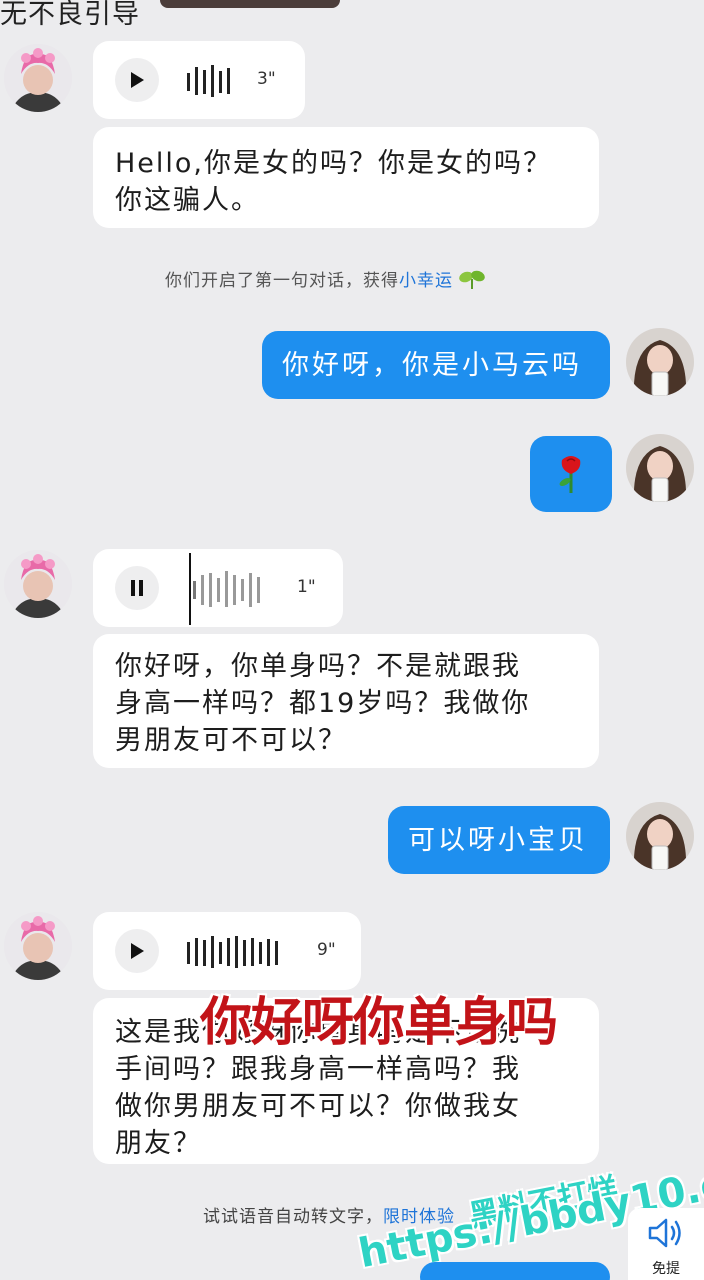  Describe the element at coordinates (664, 1233) in the screenshot. I see `speaker-icon` at that location.